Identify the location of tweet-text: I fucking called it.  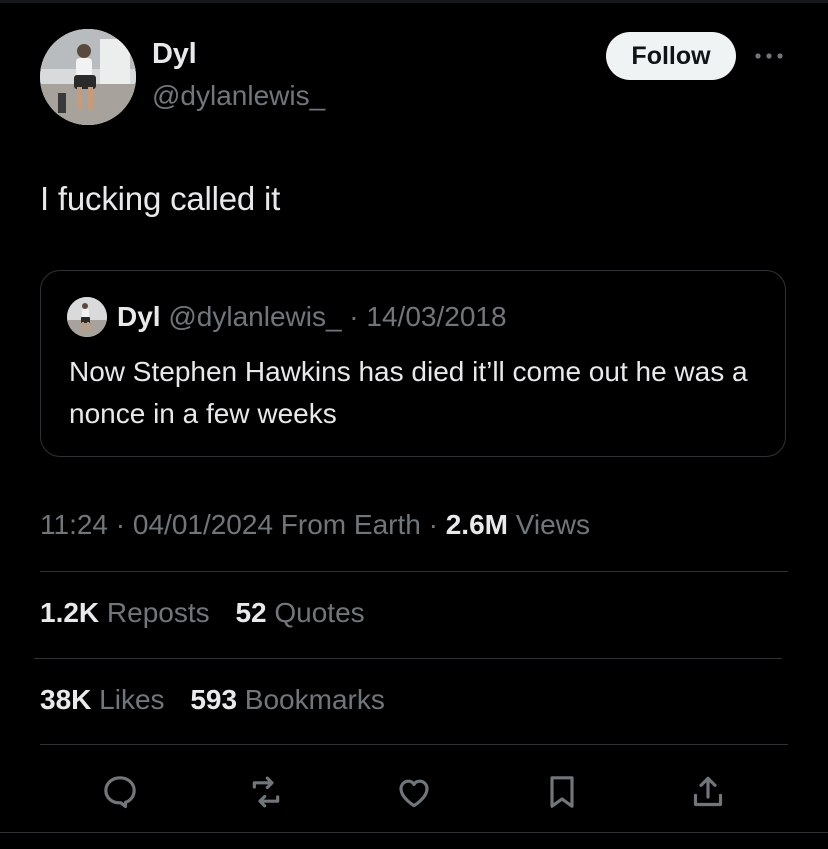
(160, 198).